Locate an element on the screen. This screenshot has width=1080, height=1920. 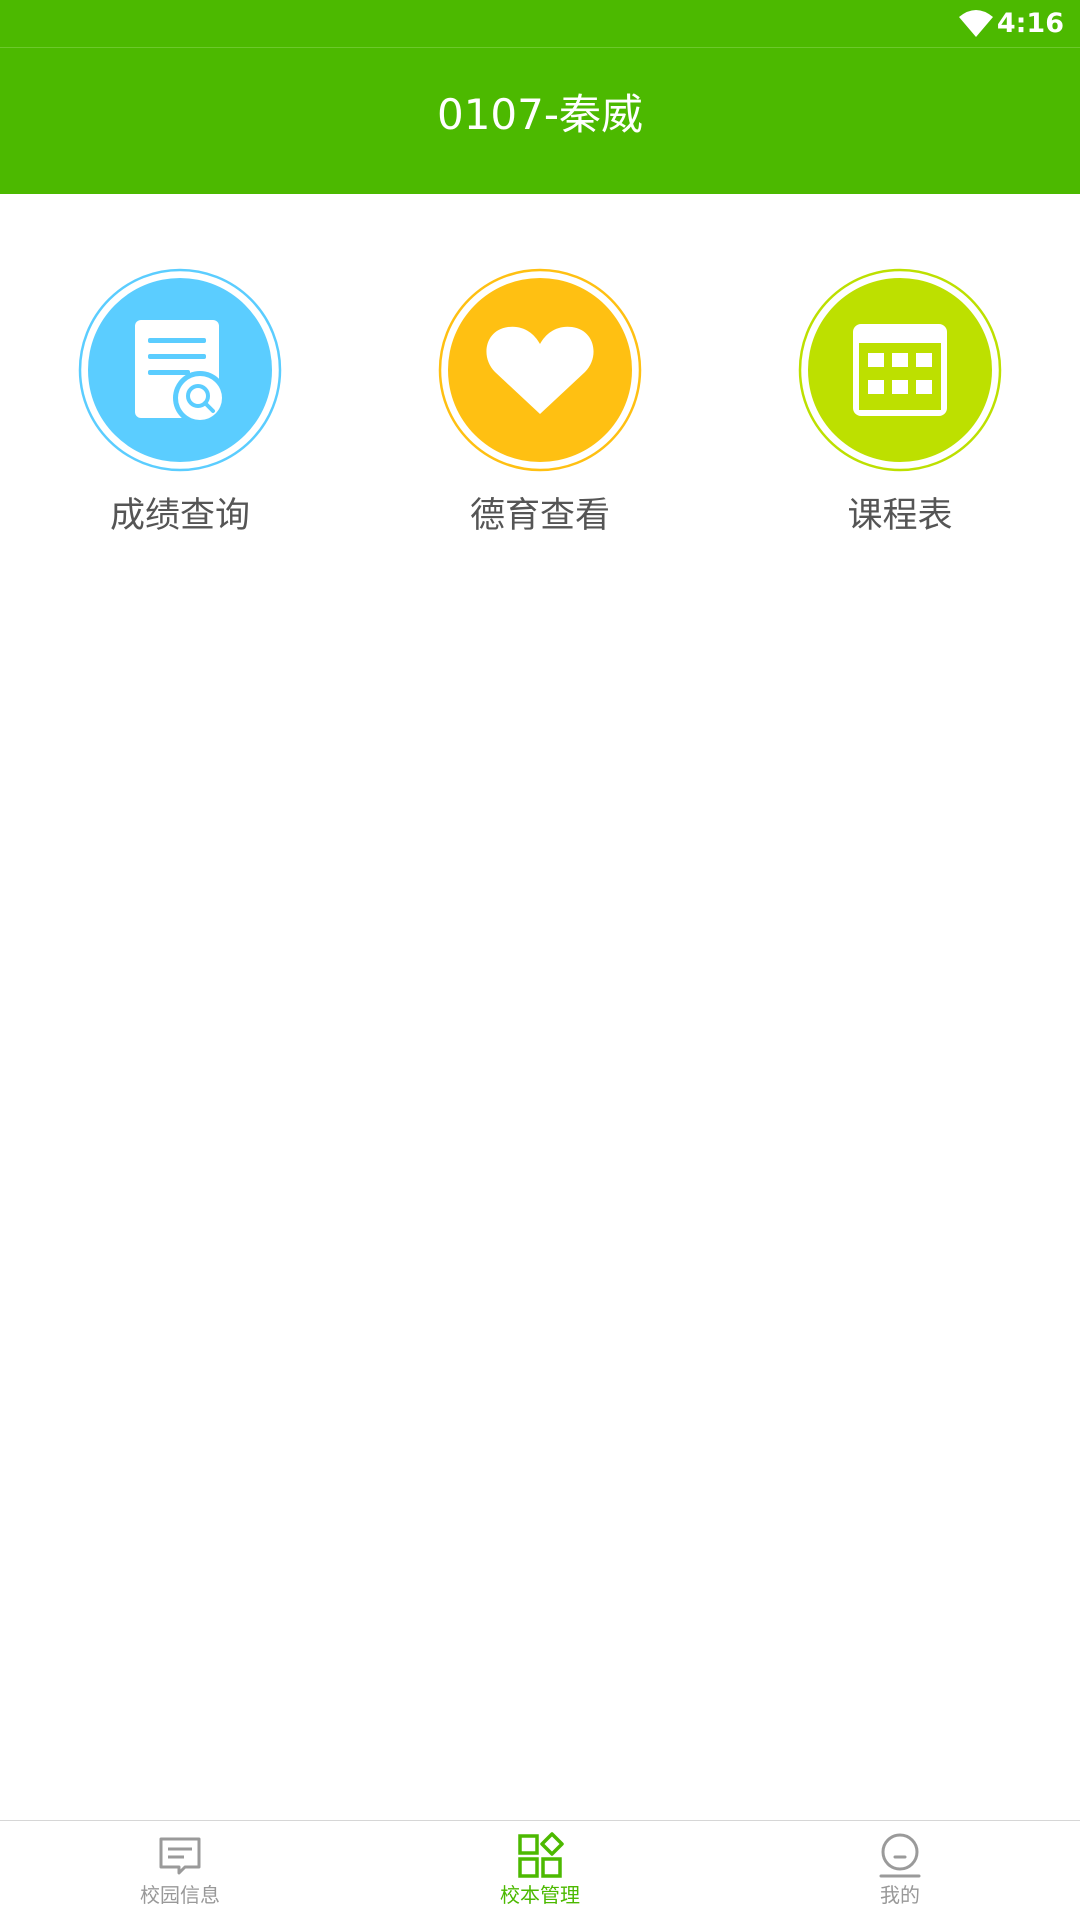
nav-item-school-management: 校本管理 is located at coordinates (540, 1870).